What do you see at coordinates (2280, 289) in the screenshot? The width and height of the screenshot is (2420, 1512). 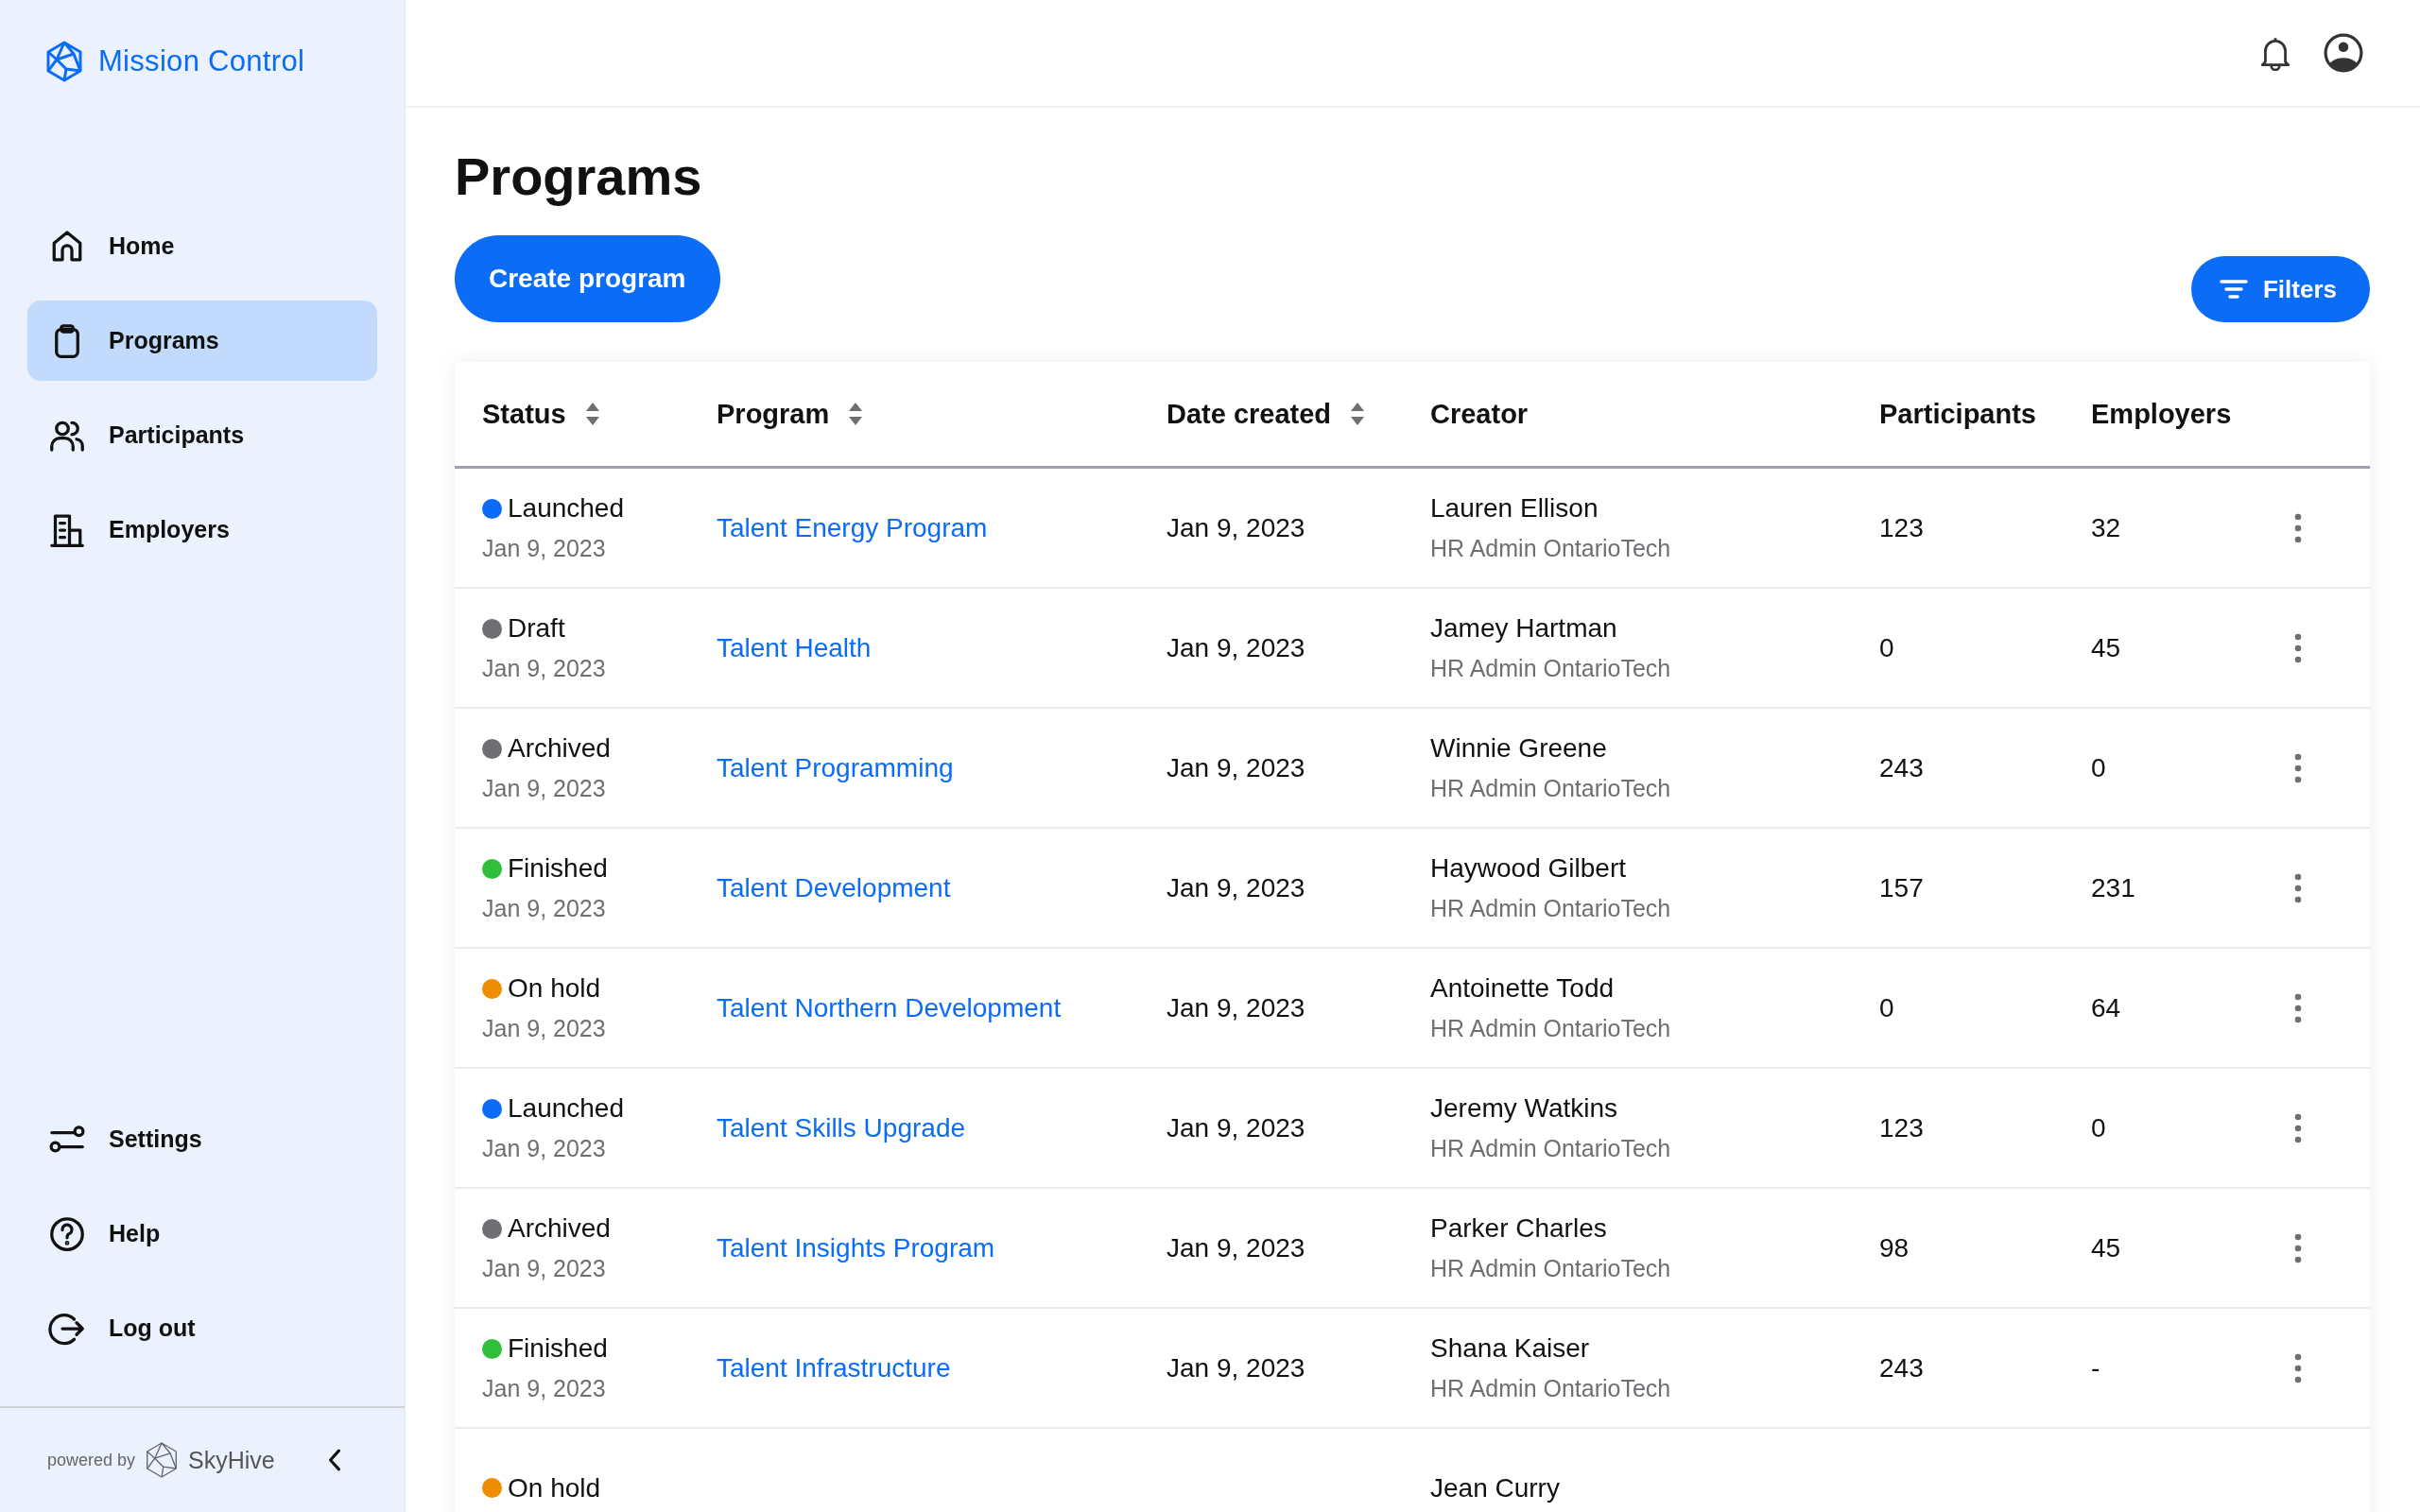 I see `filters-button: Filters` at bounding box center [2280, 289].